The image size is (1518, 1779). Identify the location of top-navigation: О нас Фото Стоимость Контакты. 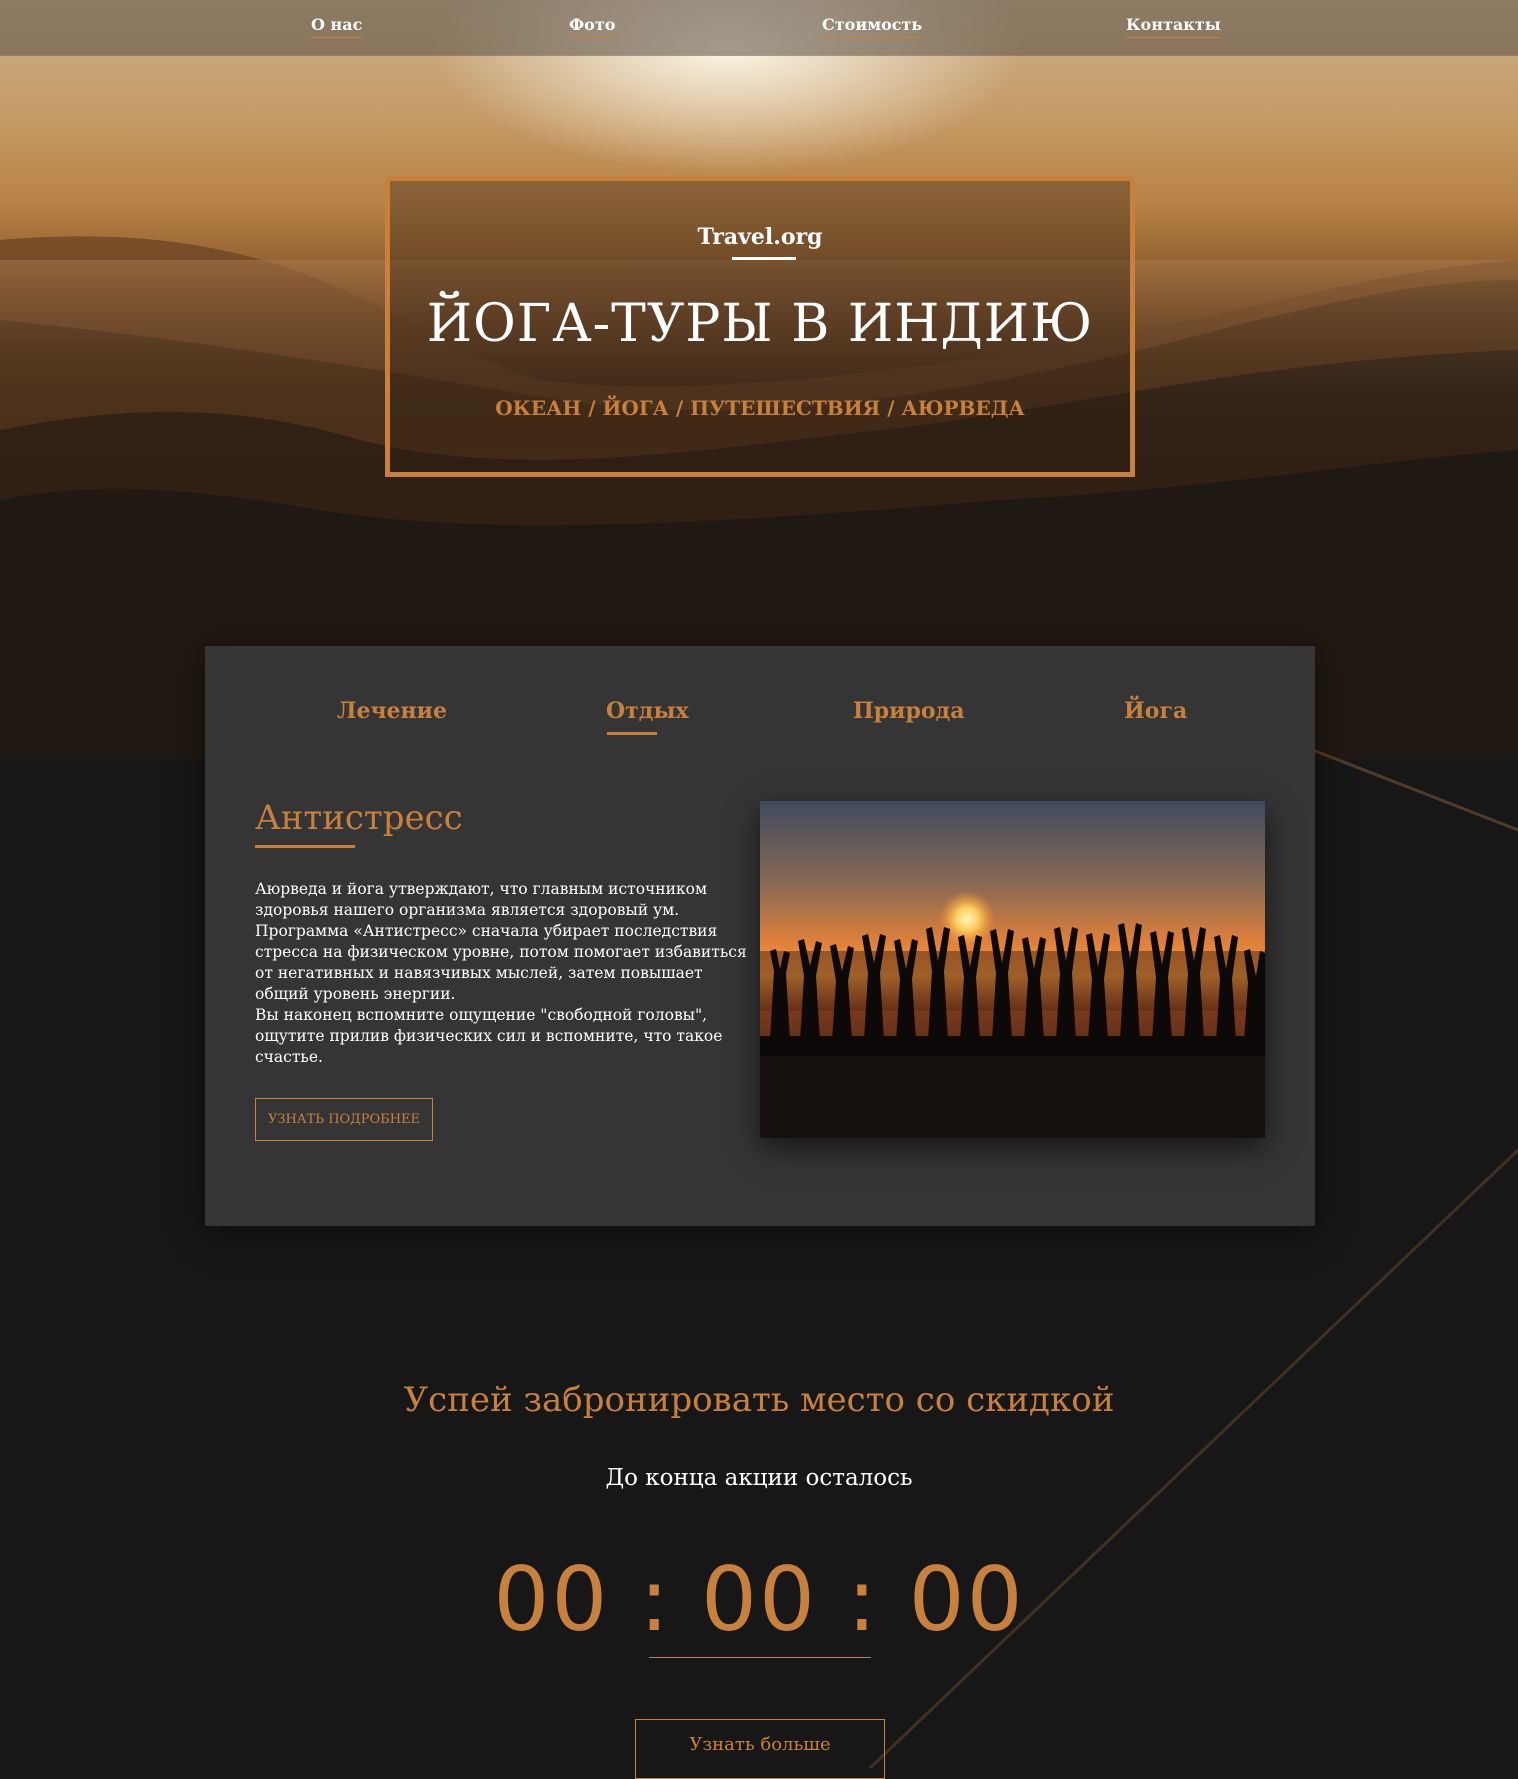
(759, 28).